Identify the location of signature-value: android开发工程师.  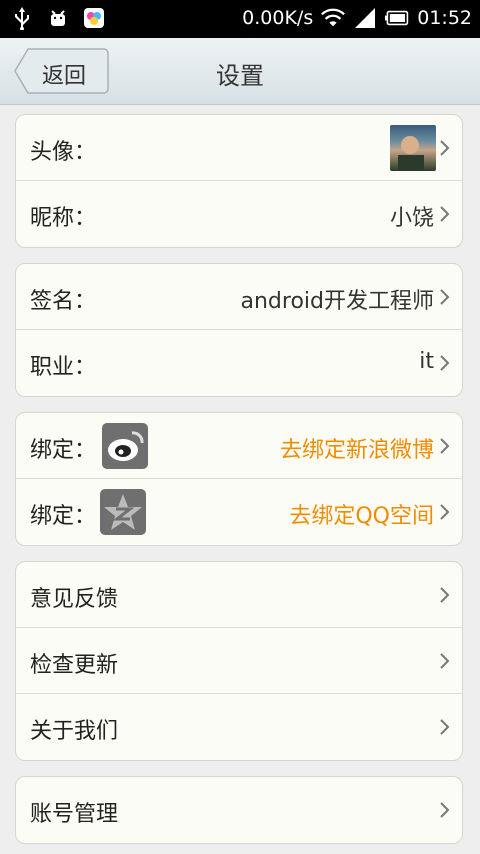
(337, 301).